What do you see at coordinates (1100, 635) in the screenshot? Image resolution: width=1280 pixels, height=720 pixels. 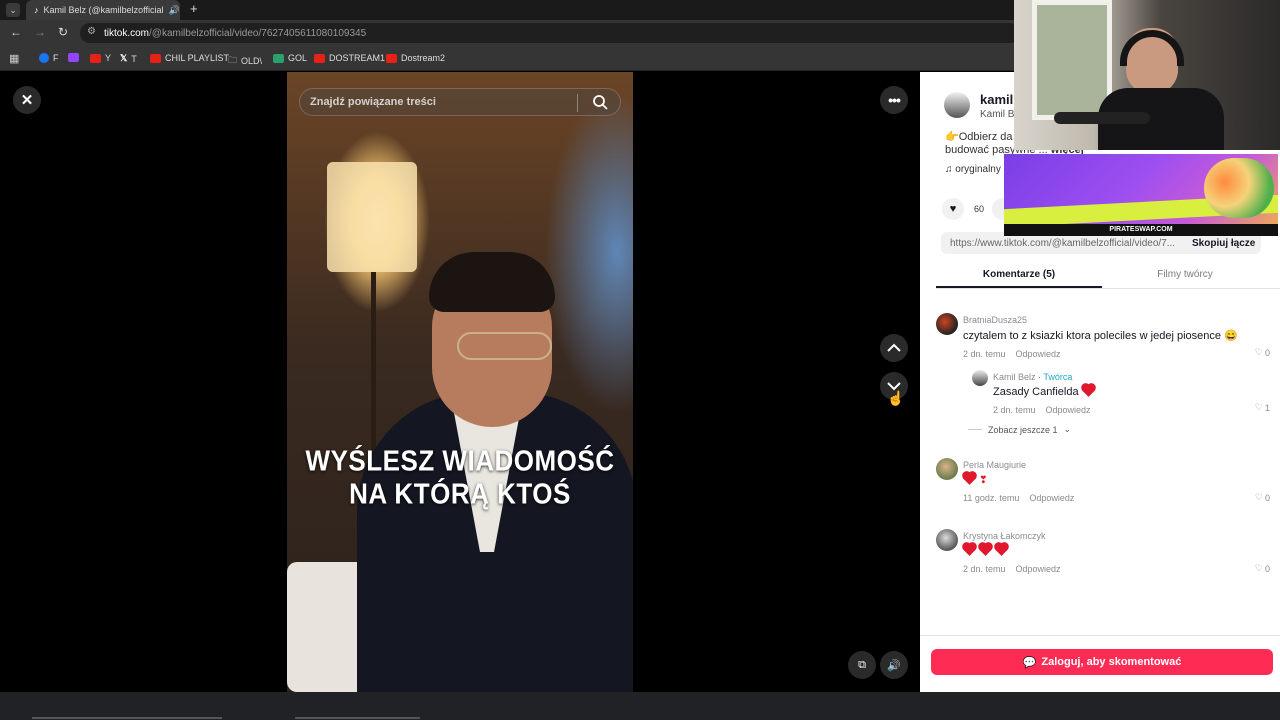 I see `bottom-divider` at bounding box center [1100, 635].